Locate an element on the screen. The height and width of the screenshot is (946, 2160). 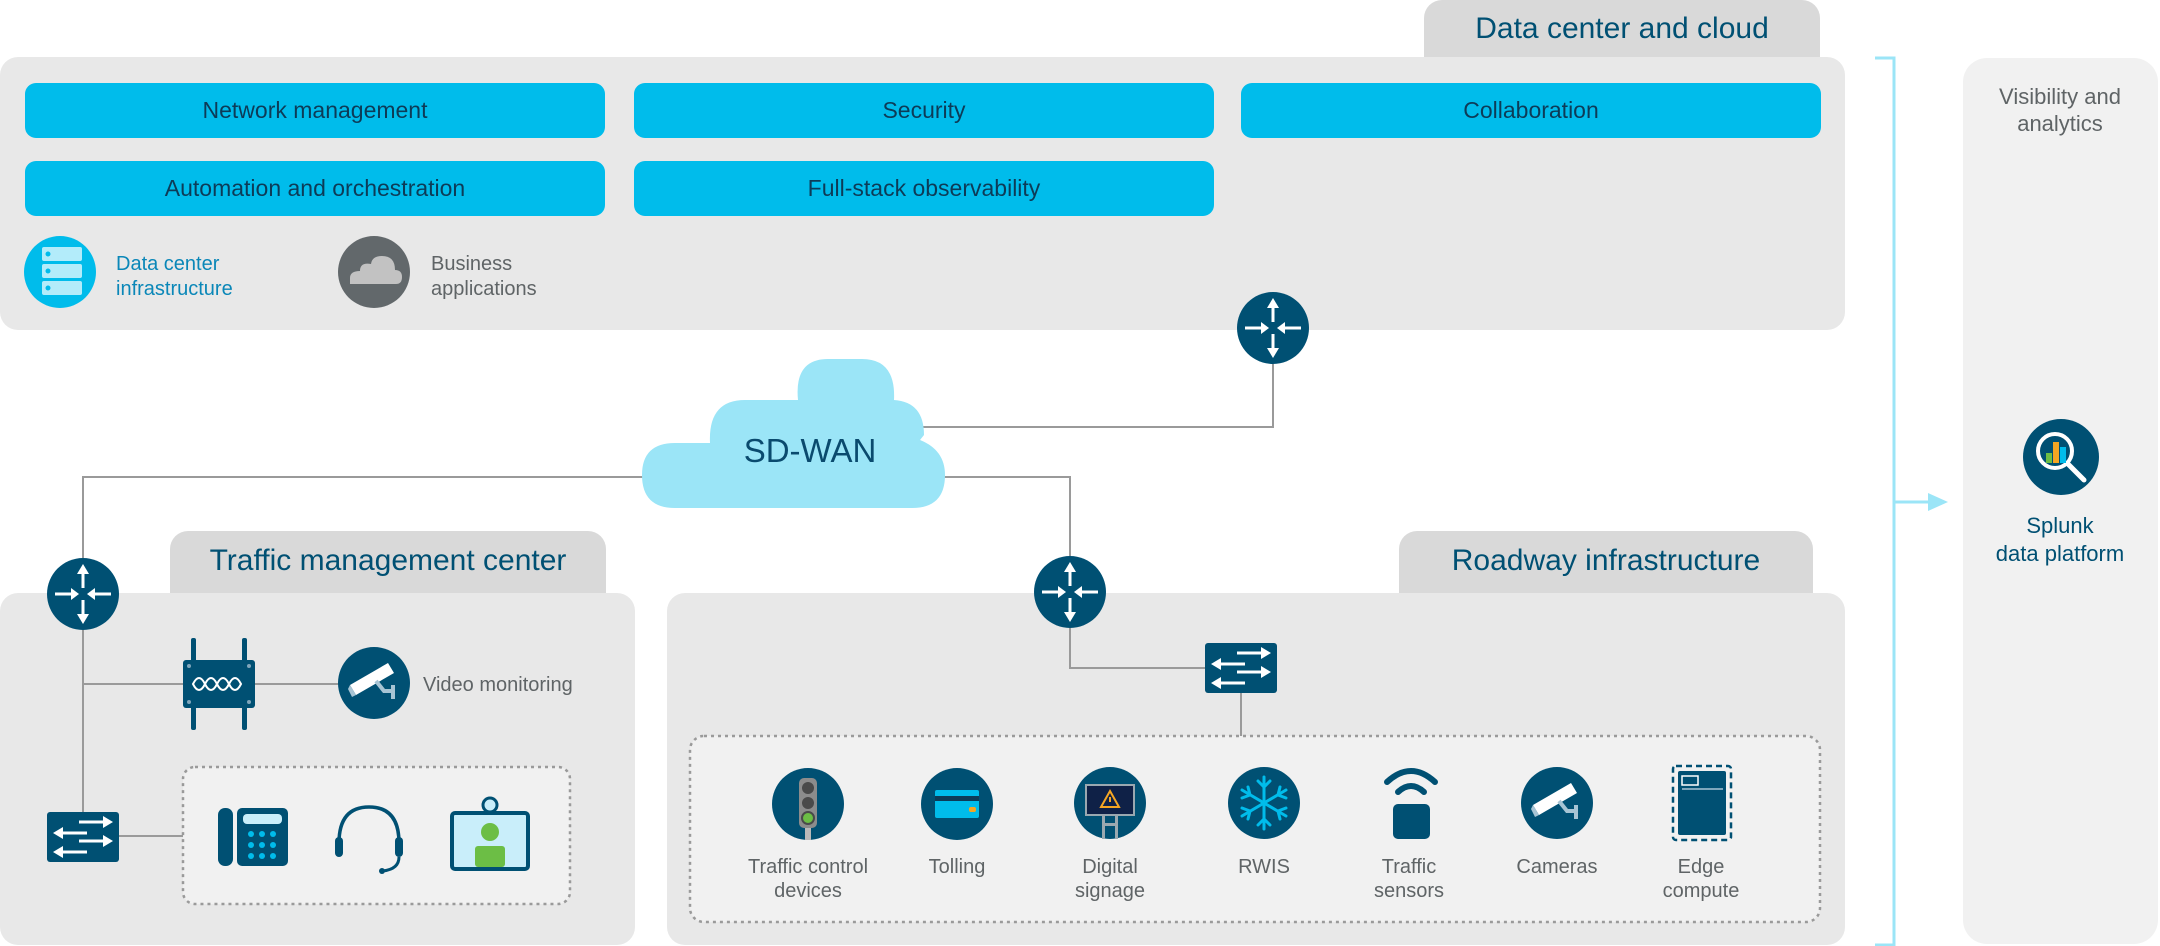
full-stack-observability-button: Full-stack observability is located at coordinates (924, 188).